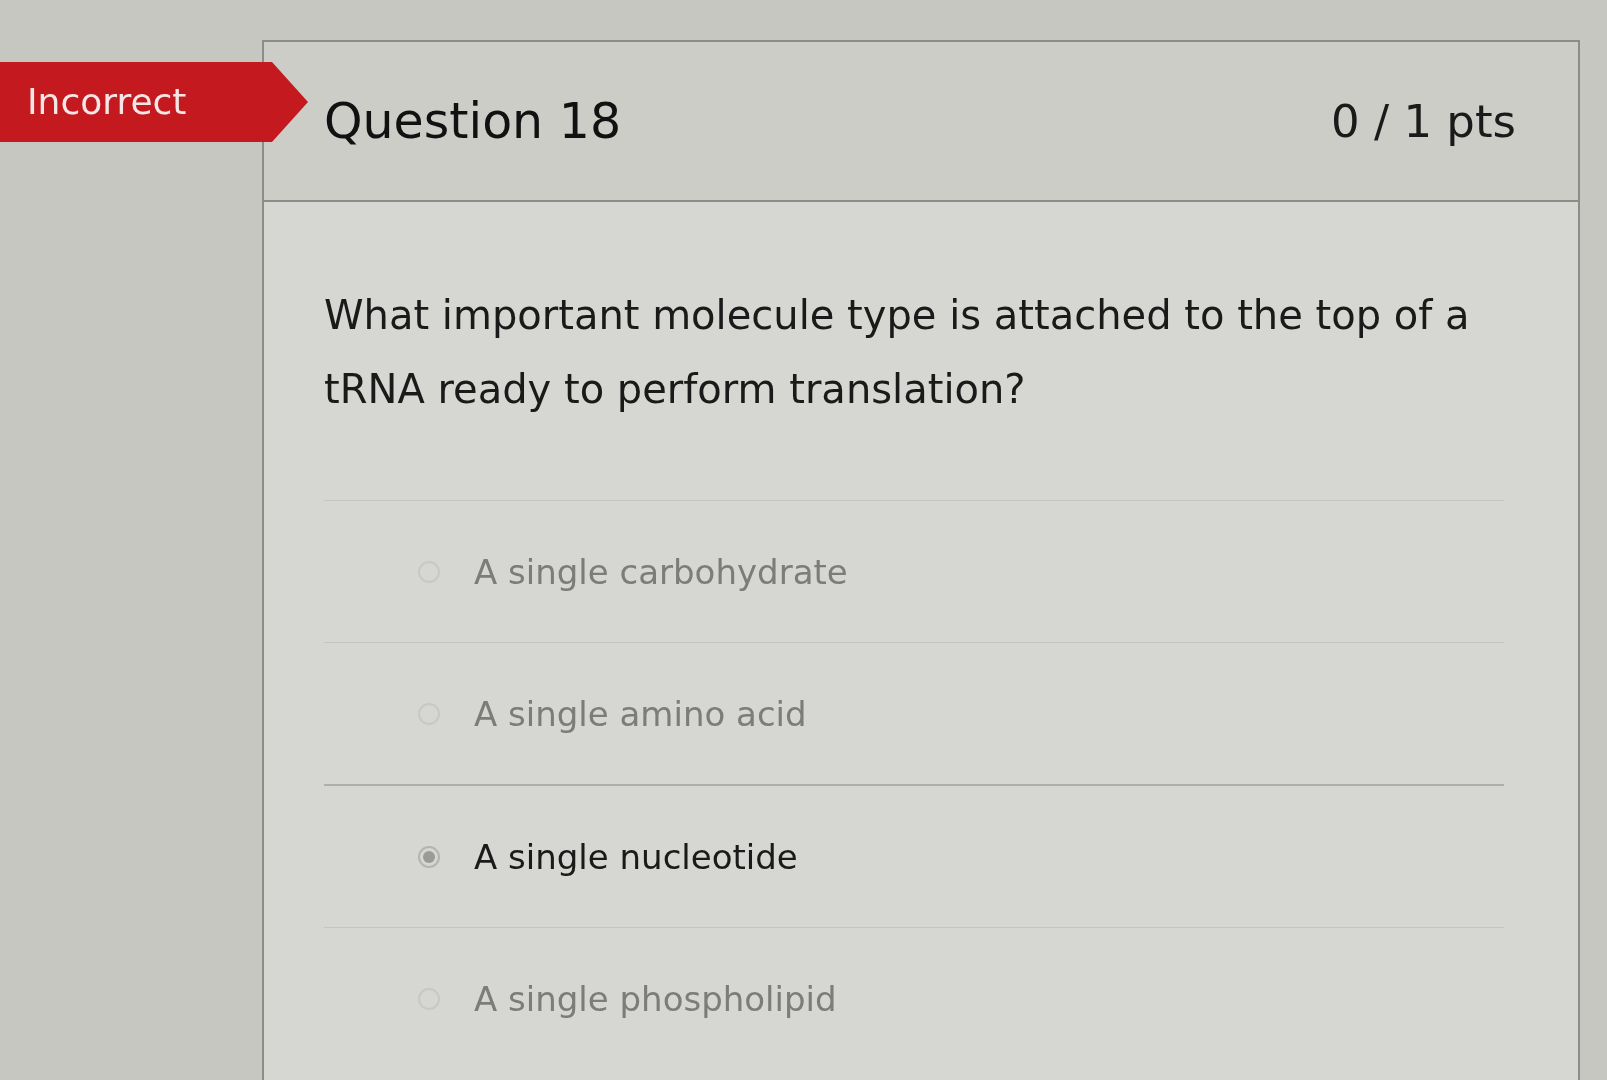 This screenshot has height=1080, width=1607. I want to click on answer-label: A single amino acid, so click(640, 713).